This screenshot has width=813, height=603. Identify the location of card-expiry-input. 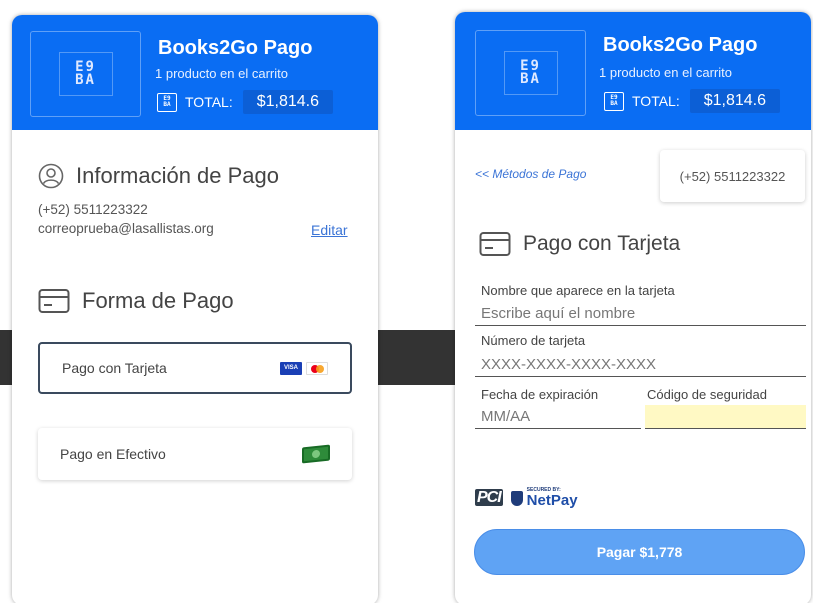
(558, 417).